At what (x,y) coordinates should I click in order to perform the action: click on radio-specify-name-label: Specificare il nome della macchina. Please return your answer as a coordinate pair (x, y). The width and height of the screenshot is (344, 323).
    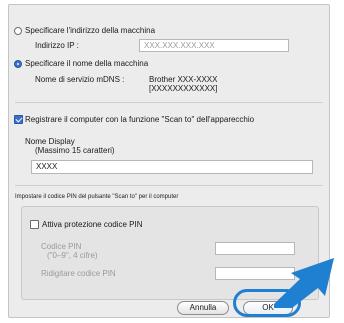
    Looking at the image, I should click on (87, 63).